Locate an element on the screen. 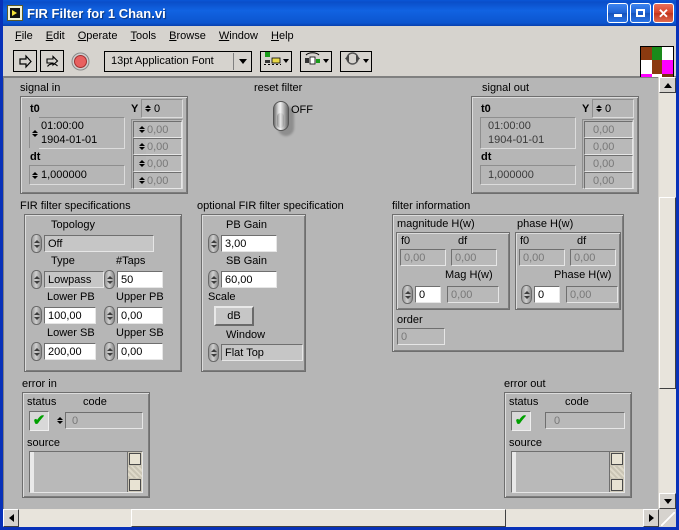 Image resolution: width=679 pixels, height=530 pixels. lower-sb-value: 200,00 is located at coordinates (70, 351).